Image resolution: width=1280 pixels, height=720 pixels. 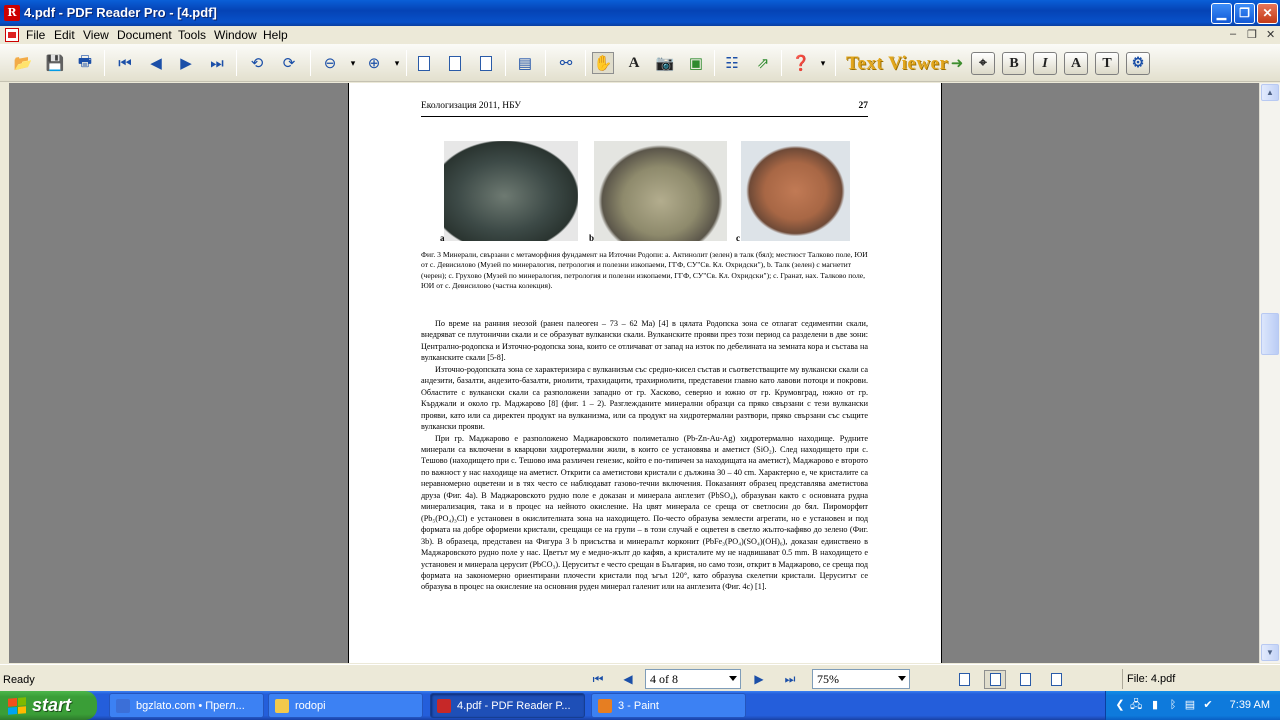 I want to click on vertical-scrollbar: ▲ ▼, so click(x=1269, y=373).